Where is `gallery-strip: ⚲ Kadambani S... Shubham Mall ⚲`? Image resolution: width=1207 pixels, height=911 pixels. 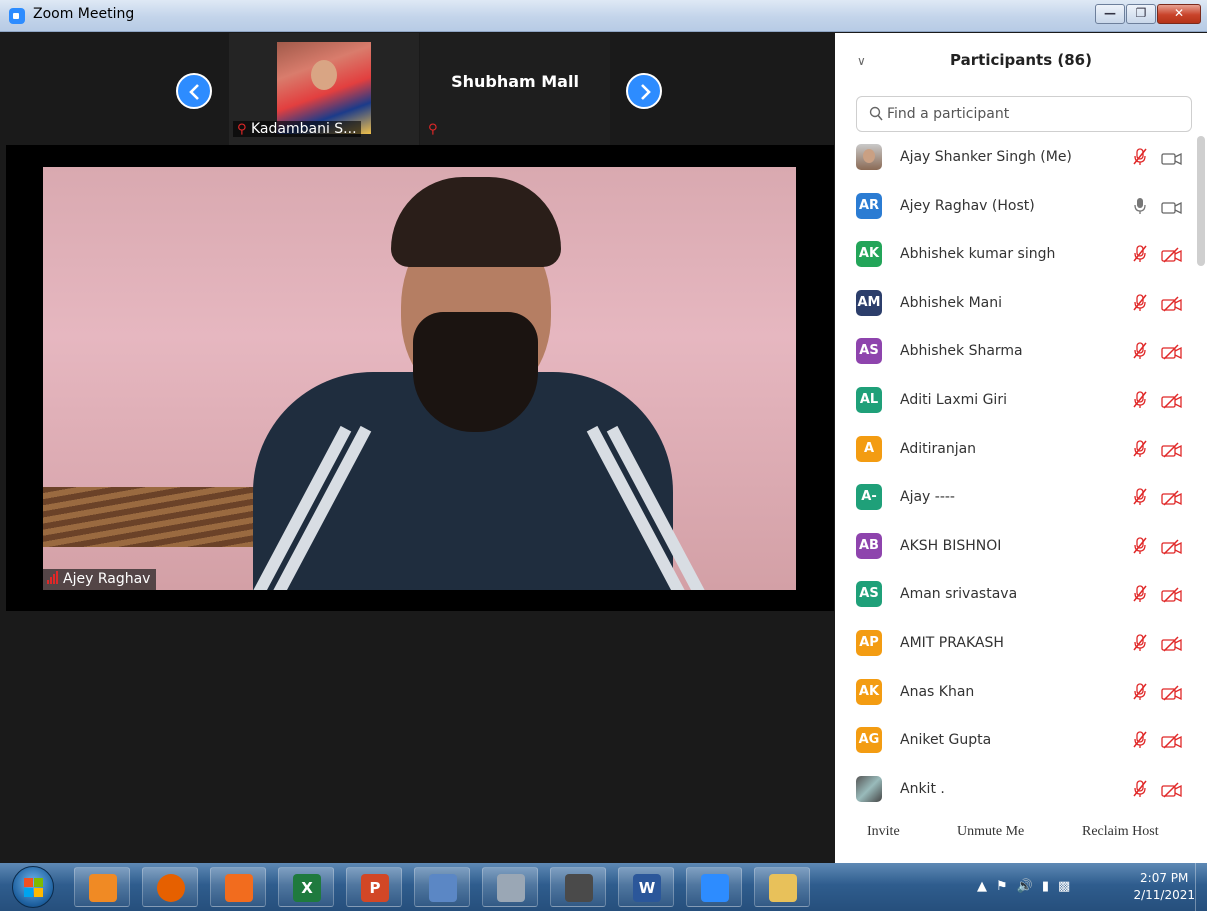
gallery-strip: ⚲ Kadambani S... Shubham Mall ⚲ is located at coordinates (420, 89).